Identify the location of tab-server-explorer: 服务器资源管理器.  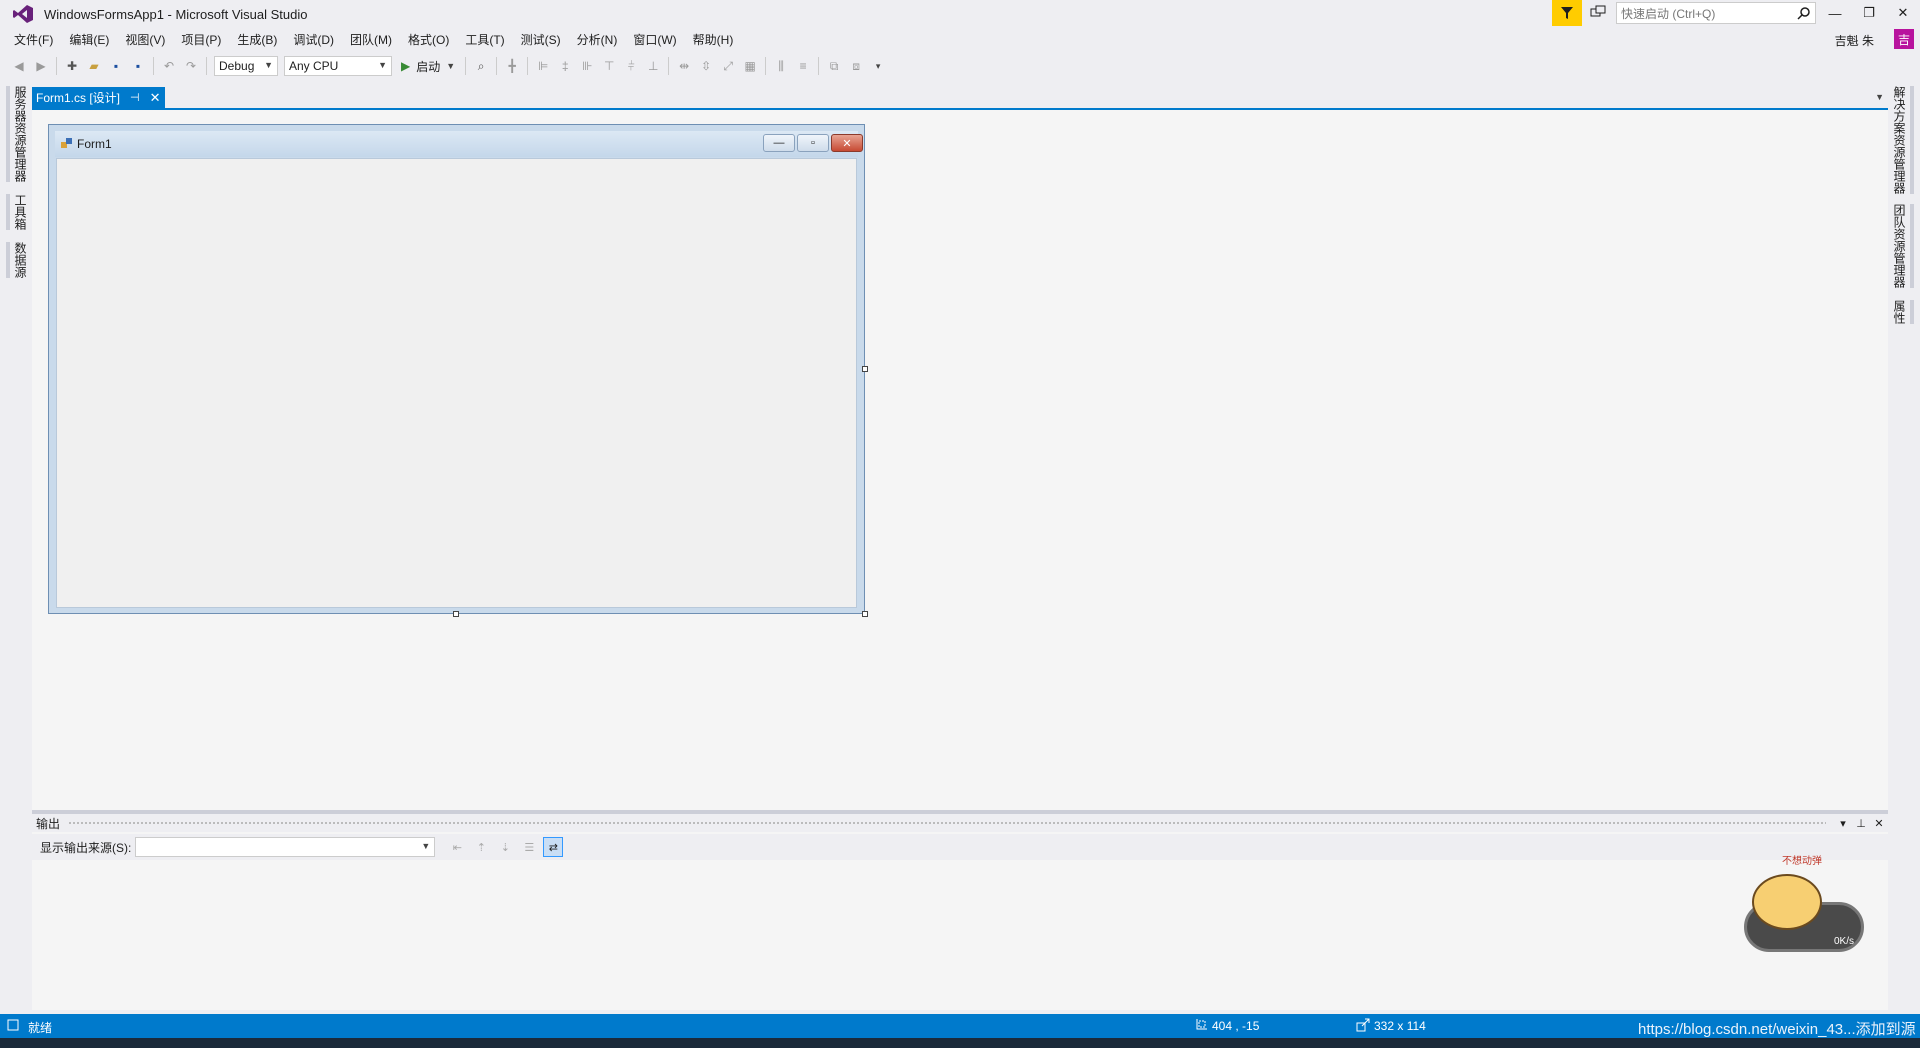
(17, 134).